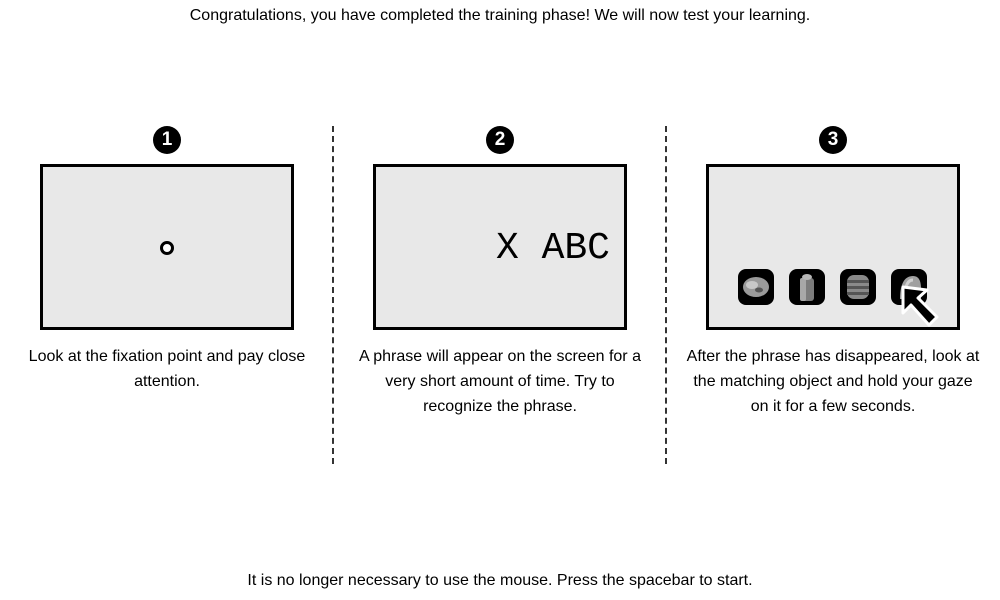 The image size is (1000, 600). Describe the element at coordinates (552, 248) in the screenshot. I see `phrase-text: X ABC` at that location.